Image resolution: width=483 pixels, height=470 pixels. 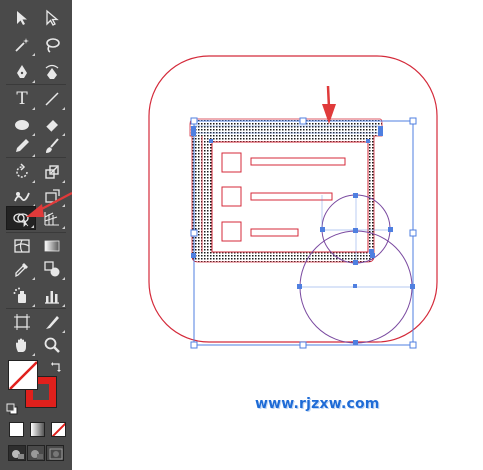 I want to click on magic-wand-tool-icon, so click(x=22, y=45).